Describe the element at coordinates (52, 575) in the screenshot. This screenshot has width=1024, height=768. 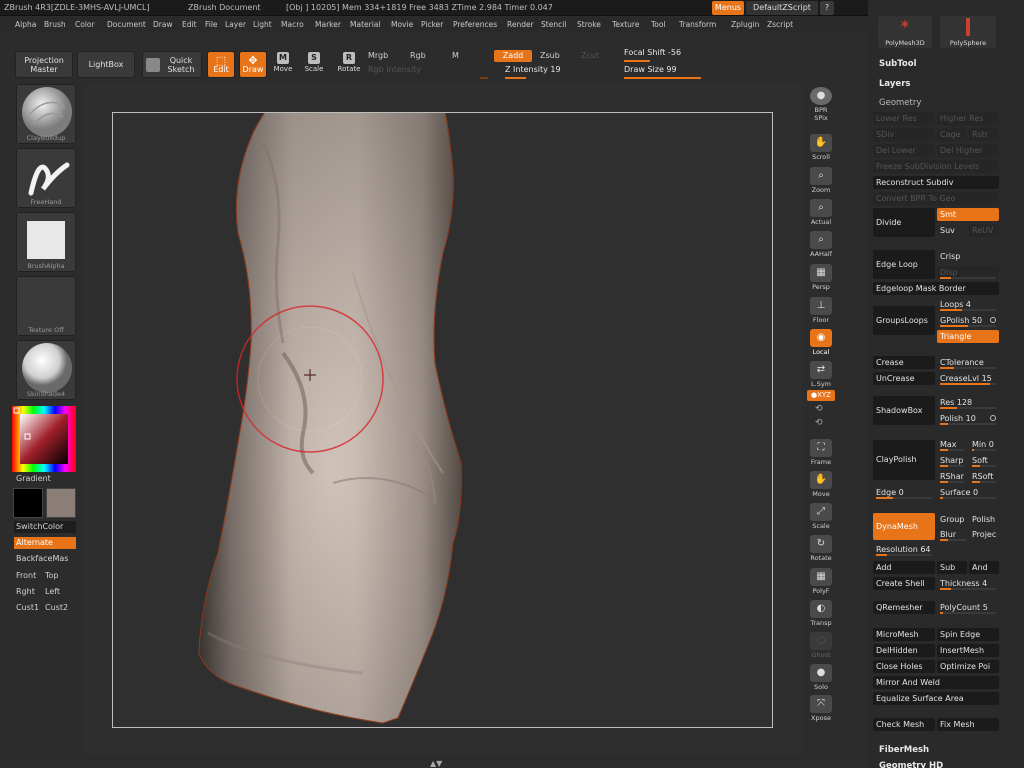
I see `top-button: Top` at that location.